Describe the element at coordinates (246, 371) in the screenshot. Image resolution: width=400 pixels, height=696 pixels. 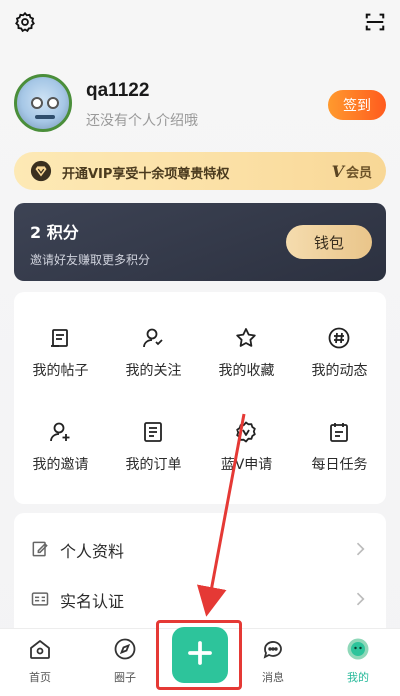
I see `grid-item-label: 我的收藏` at that location.